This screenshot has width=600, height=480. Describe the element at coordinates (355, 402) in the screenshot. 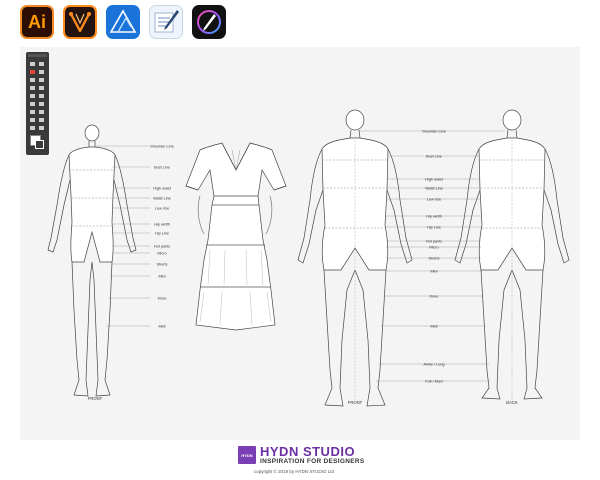

I see `large-front-view-label: FRONT` at that location.